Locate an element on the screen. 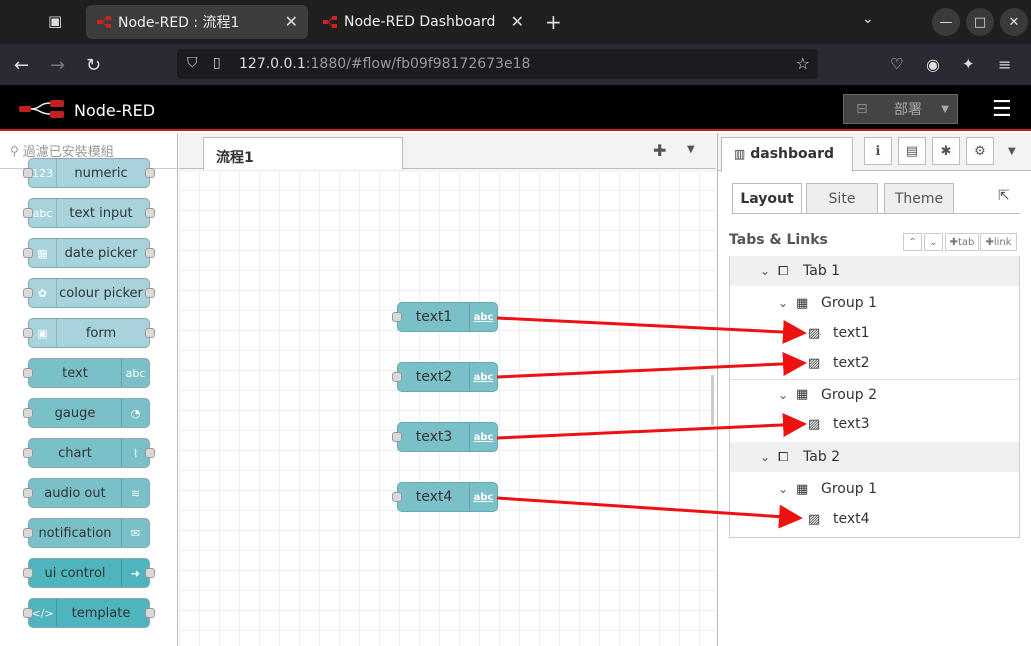 This screenshot has height=646, width=1031. annotation-arrows is located at coordinates (651, 422).